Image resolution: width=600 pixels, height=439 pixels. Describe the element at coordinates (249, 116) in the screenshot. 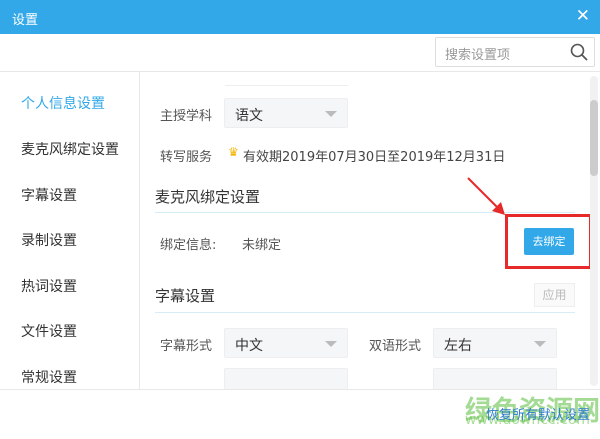

I see `subject-value: 语文` at that location.